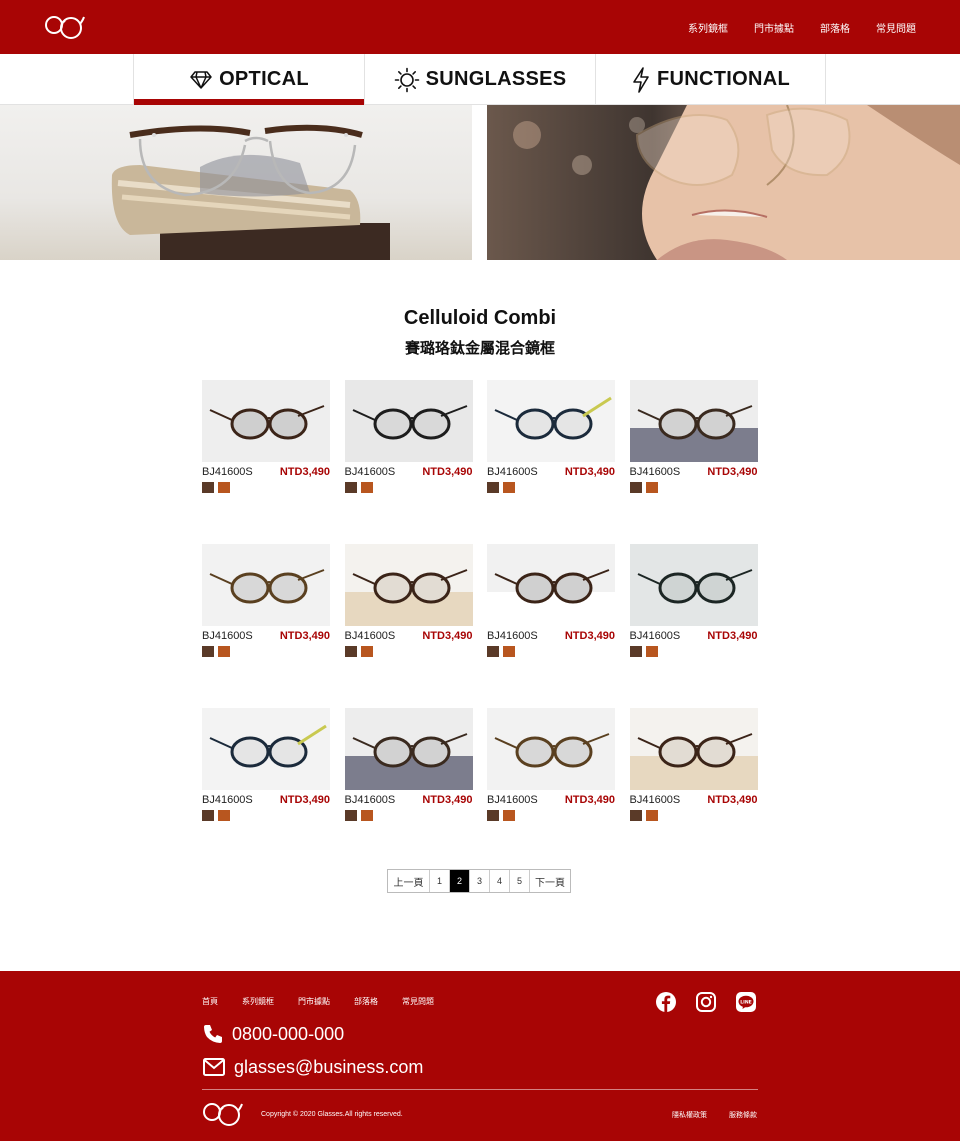  What do you see at coordinates (689, 1115) in the screenshot?
I see `privacy-link: 隱私權政策` at bounding box center [689, 1115].